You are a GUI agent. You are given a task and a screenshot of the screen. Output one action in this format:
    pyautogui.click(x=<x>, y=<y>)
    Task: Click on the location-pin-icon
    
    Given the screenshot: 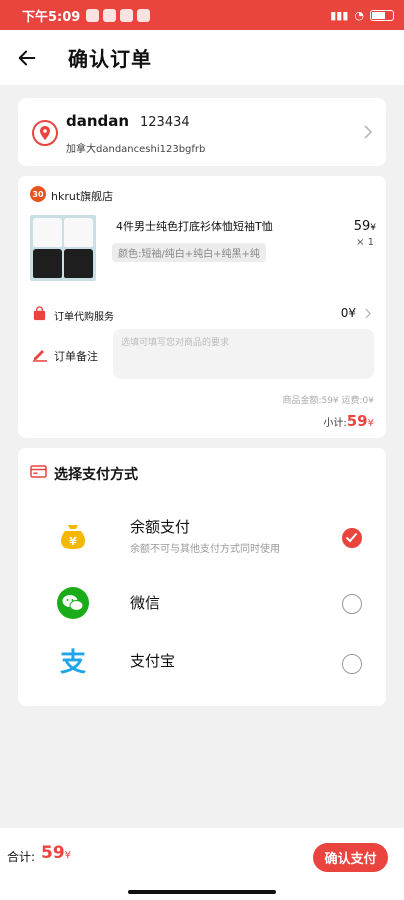 What is the action you would take?
    pyautogui.click(x=45, y=133)
    